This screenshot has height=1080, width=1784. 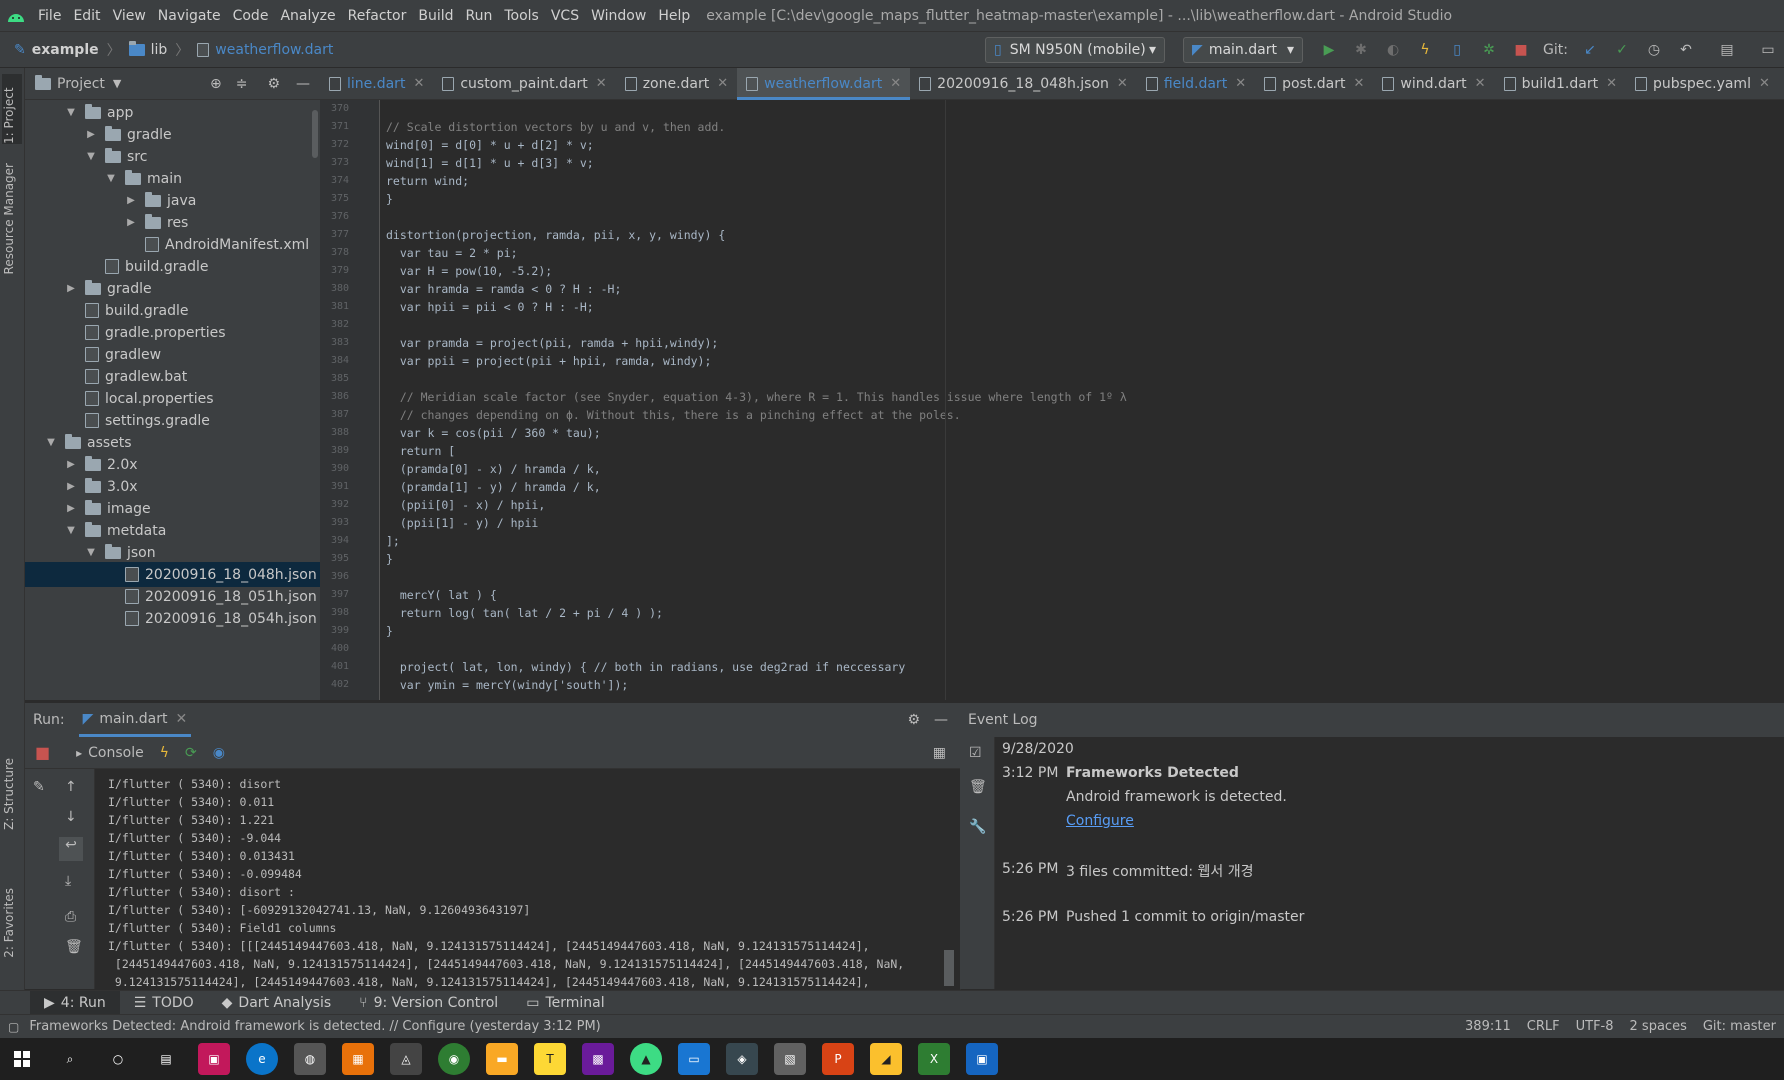 What do you see at coordinates (189, 16) in the screenshot?
I see `menu-item-navigate: Navigate` at bounding box center [189, 16].